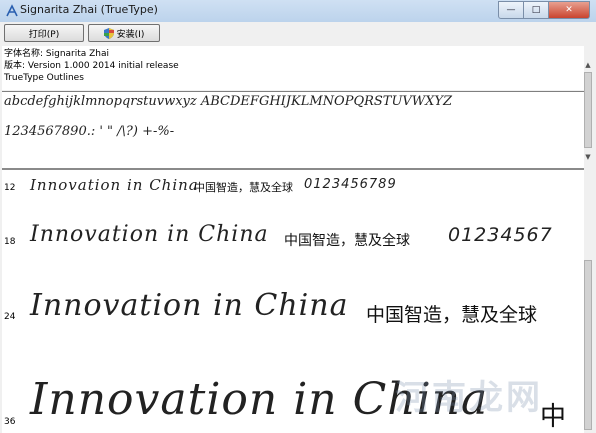  Describe the element at coordinates (130, 34) in the screenshot. I see `install-button-label: 安装(I)` at that location.